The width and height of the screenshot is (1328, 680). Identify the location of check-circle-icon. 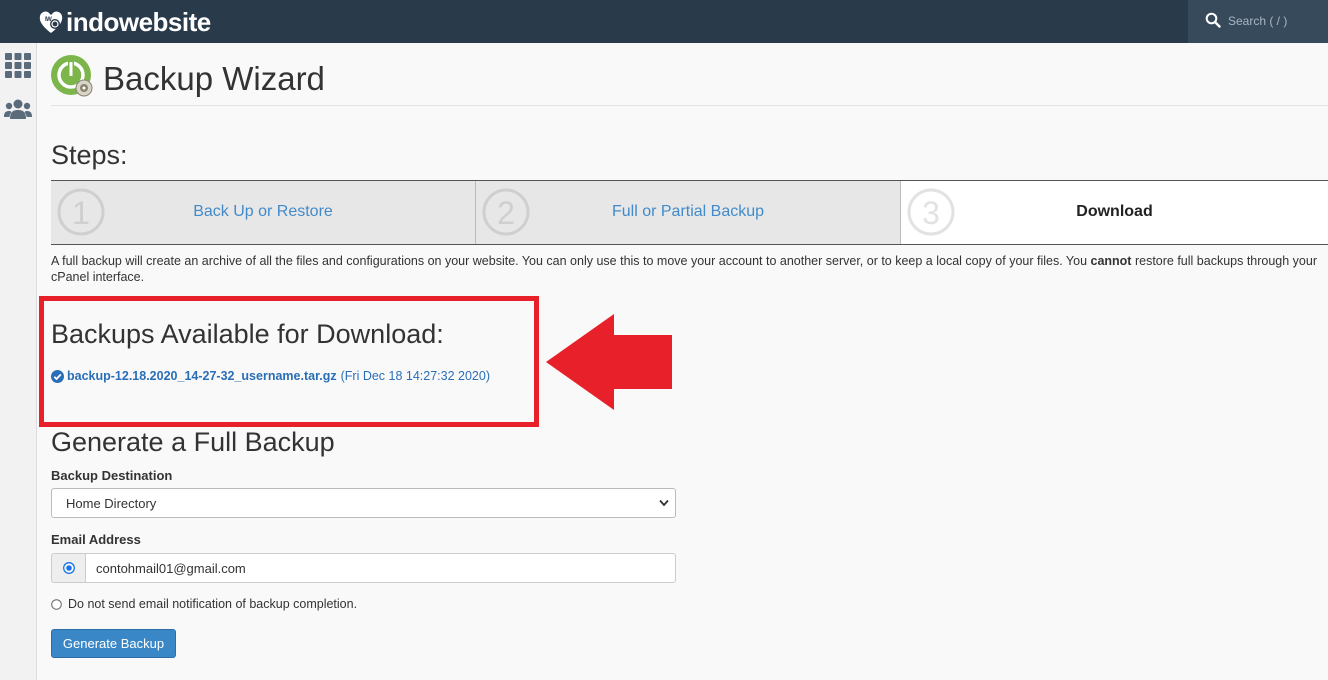
(57, 376).